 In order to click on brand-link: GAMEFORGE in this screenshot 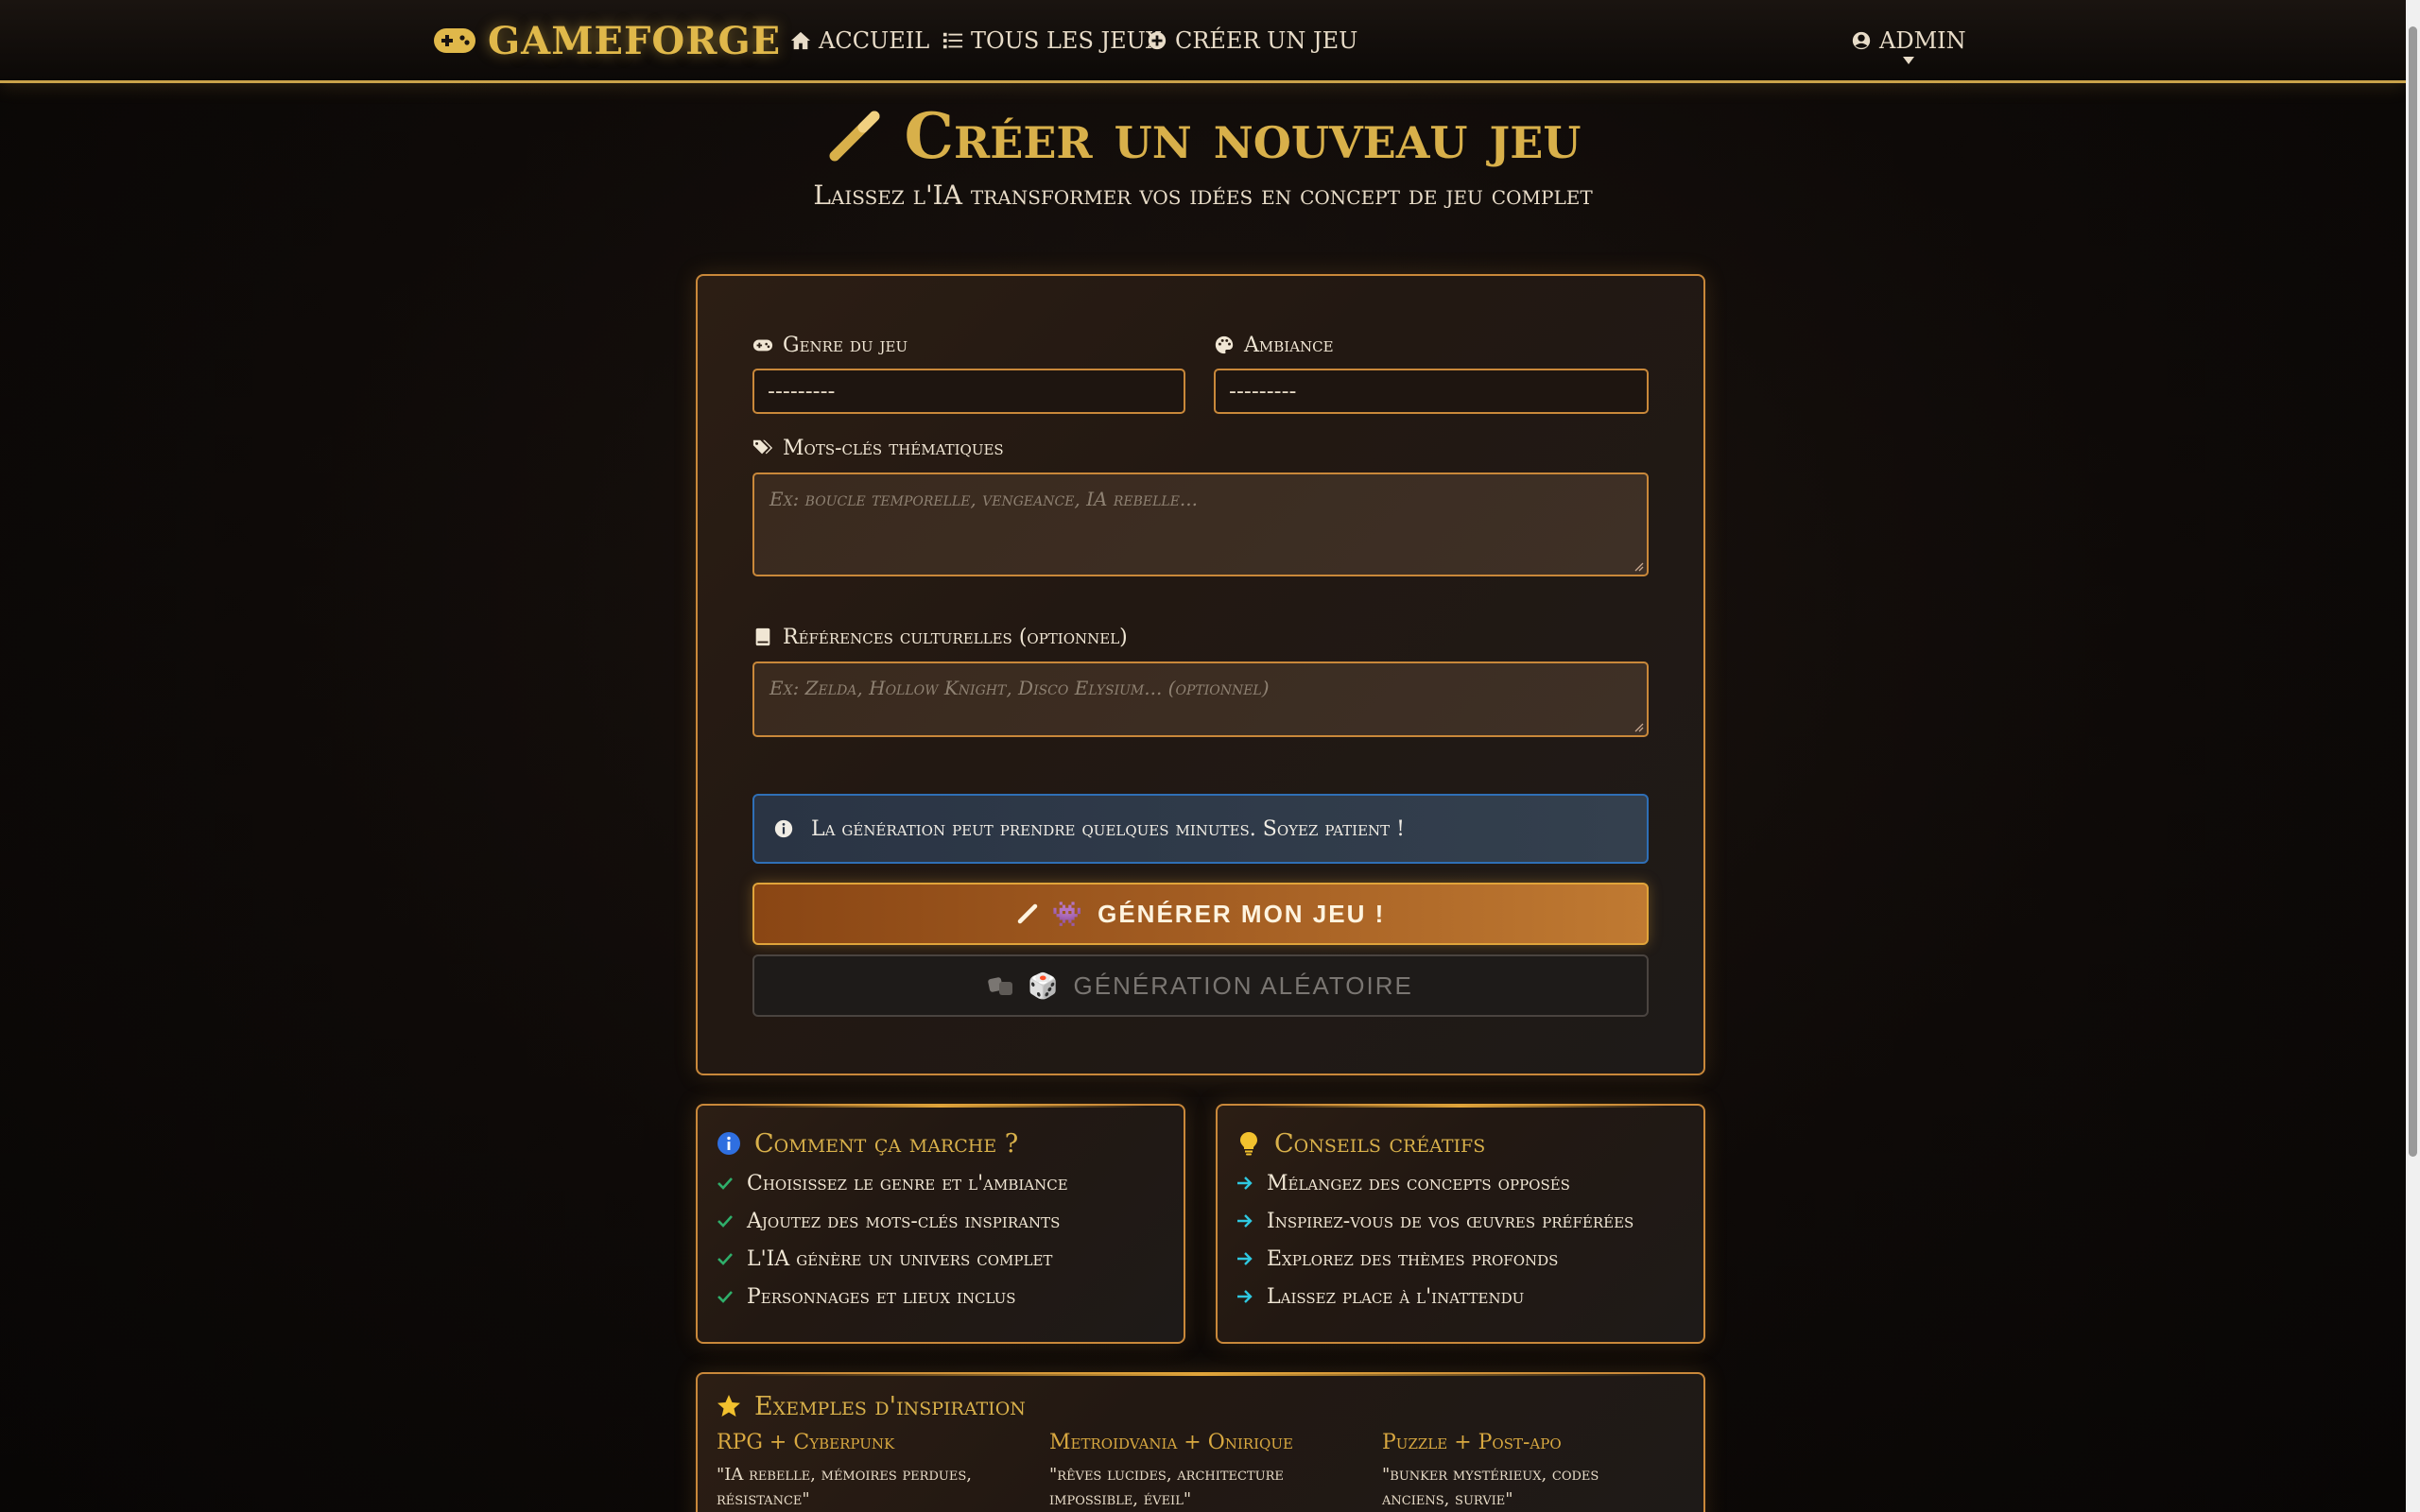, I will do `click(607, 40)`.